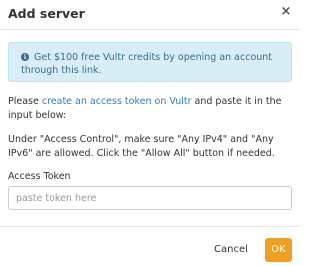 Image resolution: width=320 pixels, height=266 pixels. What do you see at coordinates (286, 12) in the screenshot?
I see `close-icon: ×` at bounding box center [286, 12].